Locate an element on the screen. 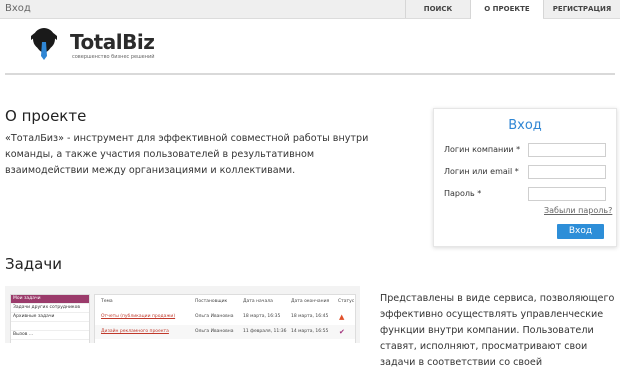 The height and width of the screenshot is (371, 620). preview-task-link: Дизайн рекламного проекта is located at coordinates (135, 331).